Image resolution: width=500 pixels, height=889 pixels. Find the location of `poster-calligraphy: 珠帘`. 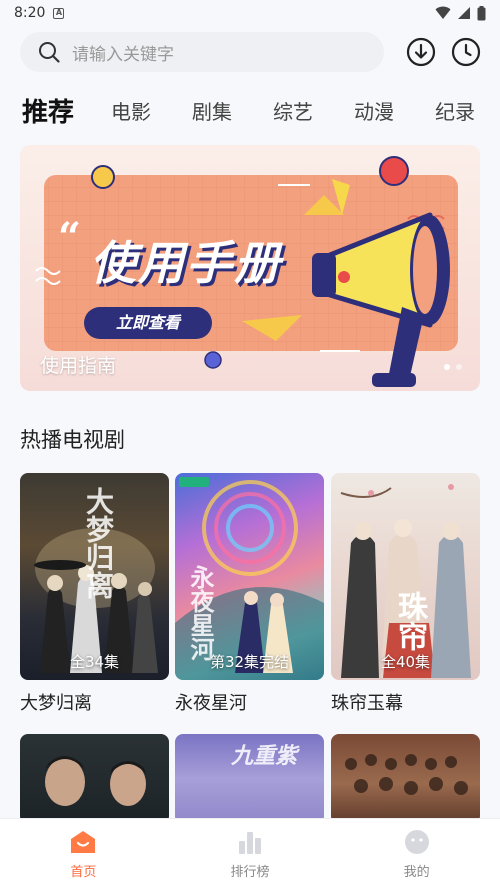

poster-calligraphy: 珠帘 is located at coordinates (409, 621).